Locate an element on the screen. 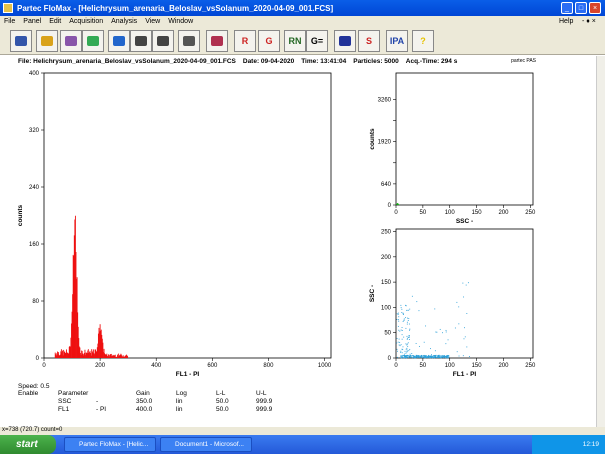 This screenshot has height=454, width=605. clock: 12:19 is located at coordinates (590, 444).